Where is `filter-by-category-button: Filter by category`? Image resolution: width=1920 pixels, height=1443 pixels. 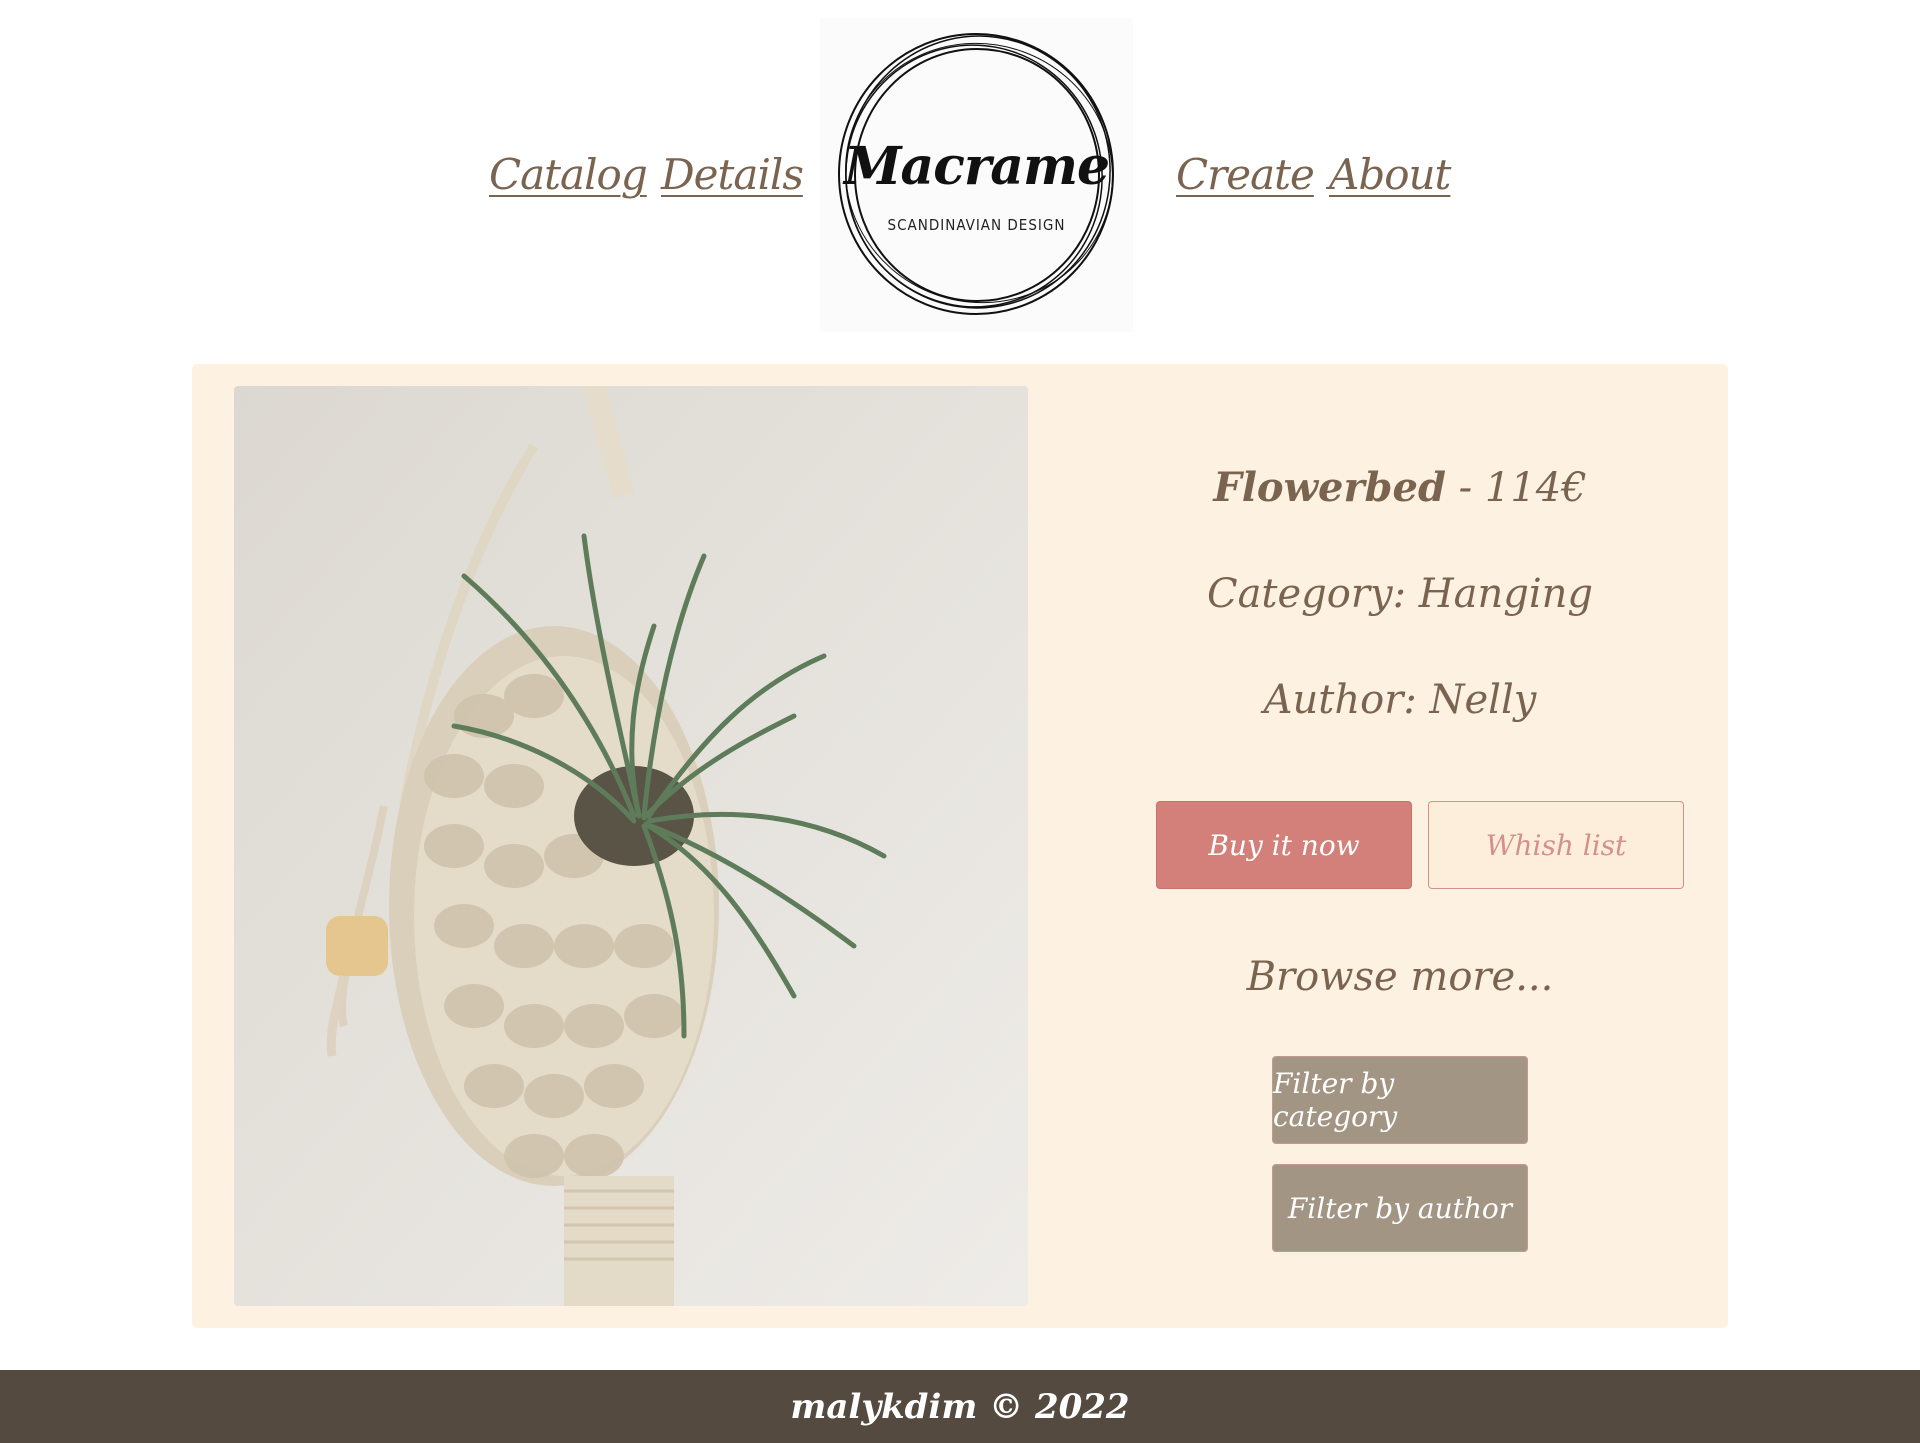 filter-by-category-button: Filter by category is located at coordinates (1400, 1100).